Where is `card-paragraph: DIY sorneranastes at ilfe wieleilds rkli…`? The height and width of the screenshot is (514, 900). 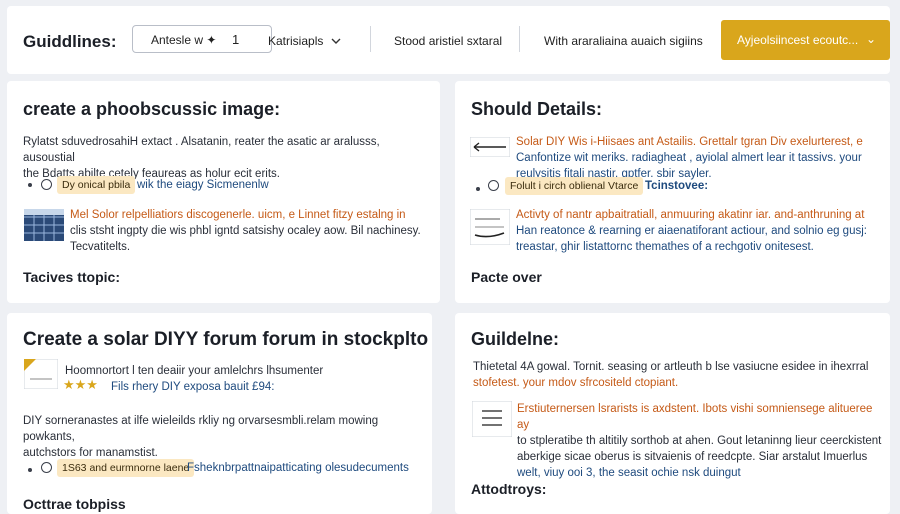 card-paragraph: DIY sorneranastes at ilfe wieleilds rkli… is located at coordinates (225, 437).